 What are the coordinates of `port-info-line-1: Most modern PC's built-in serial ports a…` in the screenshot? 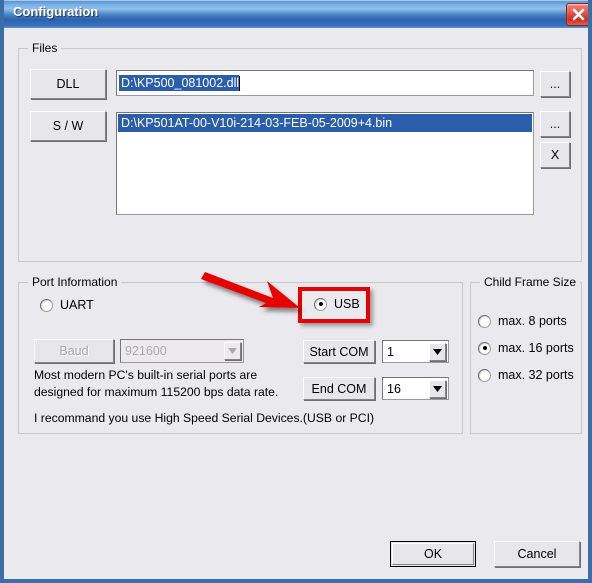 It's located at (146, 375).